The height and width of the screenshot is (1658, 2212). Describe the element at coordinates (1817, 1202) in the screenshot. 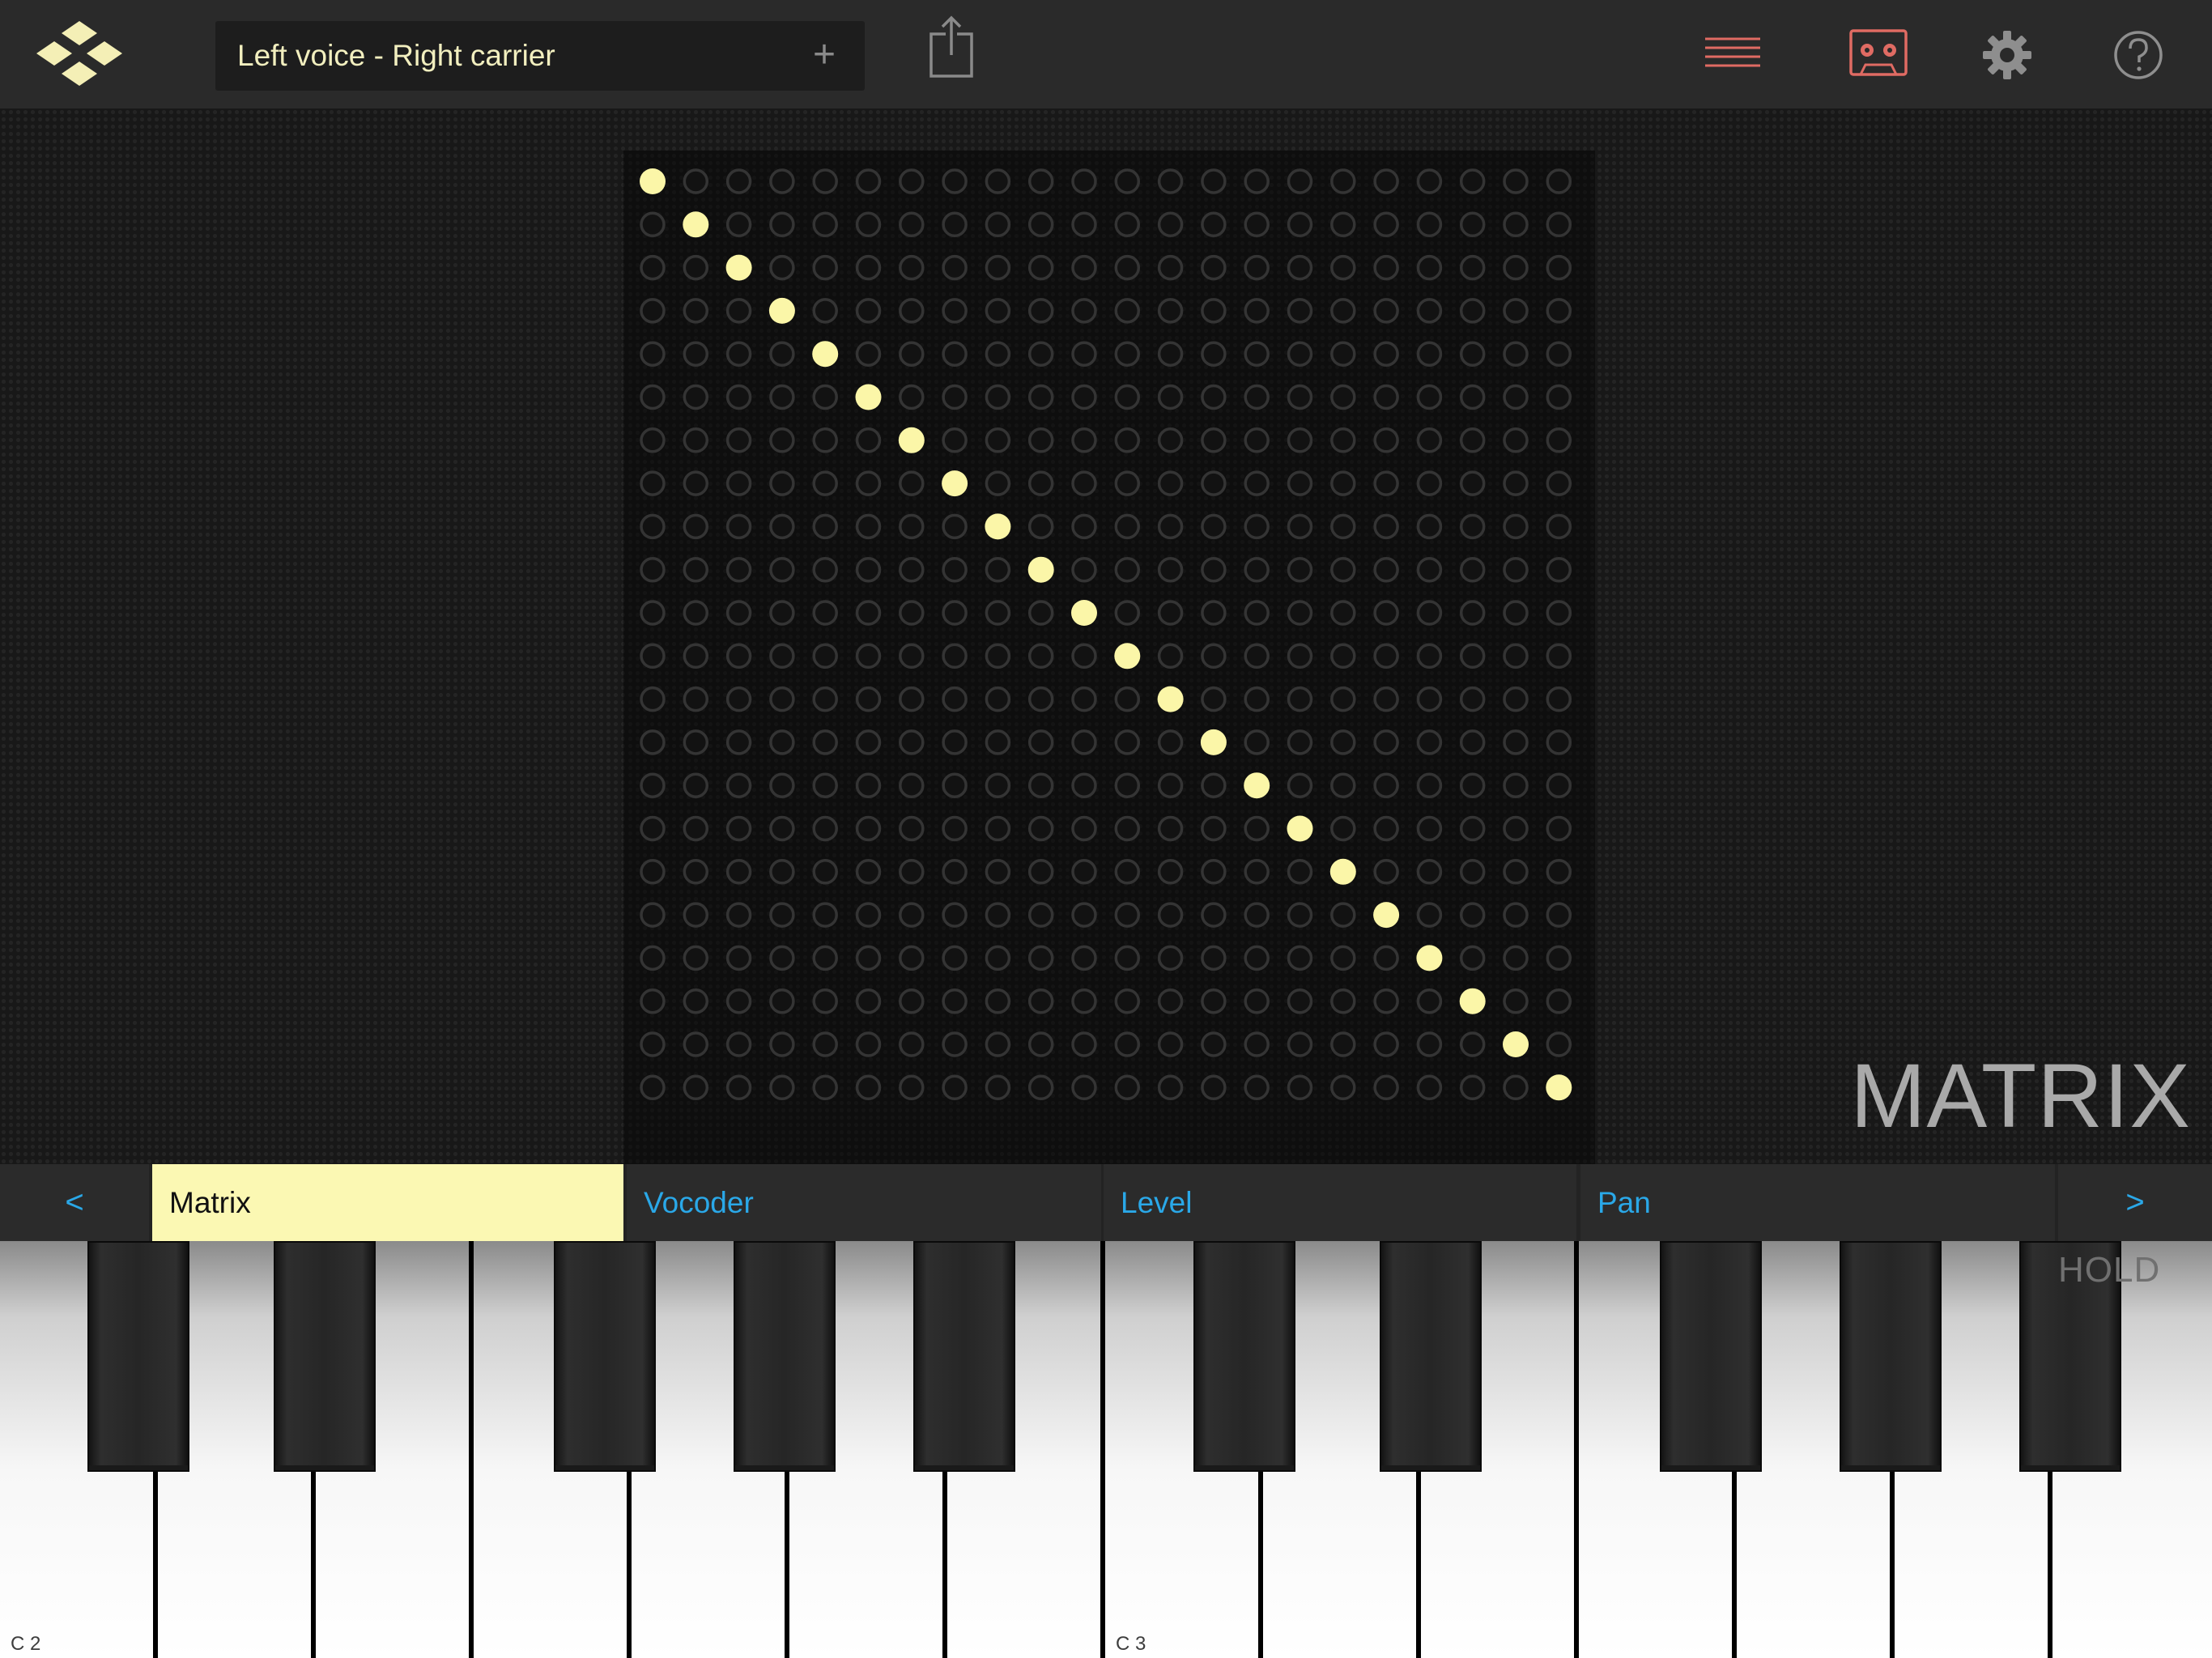

I see `tab-pan: Pan` at that location.